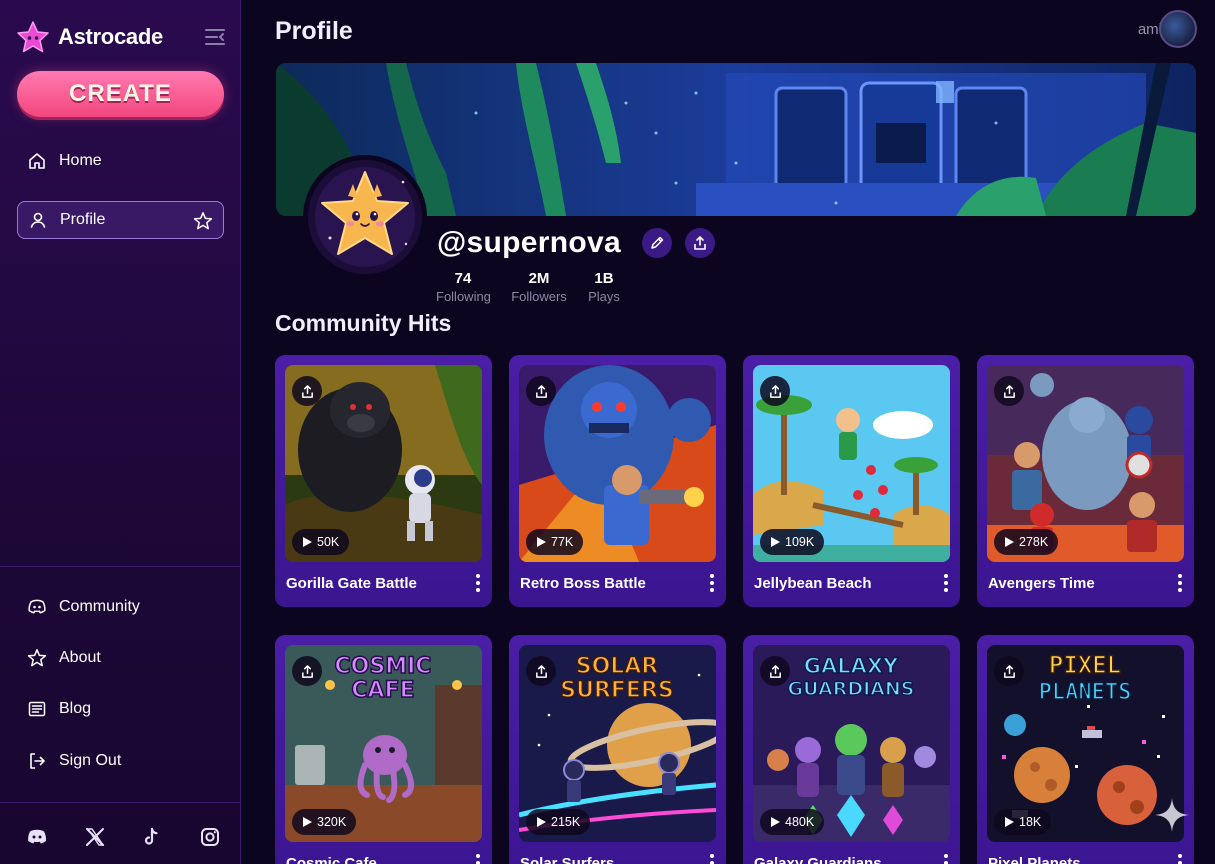 This screenshot has height=864, width=1215. I want to click on play-count-badge: 215K, so click(558, 822).